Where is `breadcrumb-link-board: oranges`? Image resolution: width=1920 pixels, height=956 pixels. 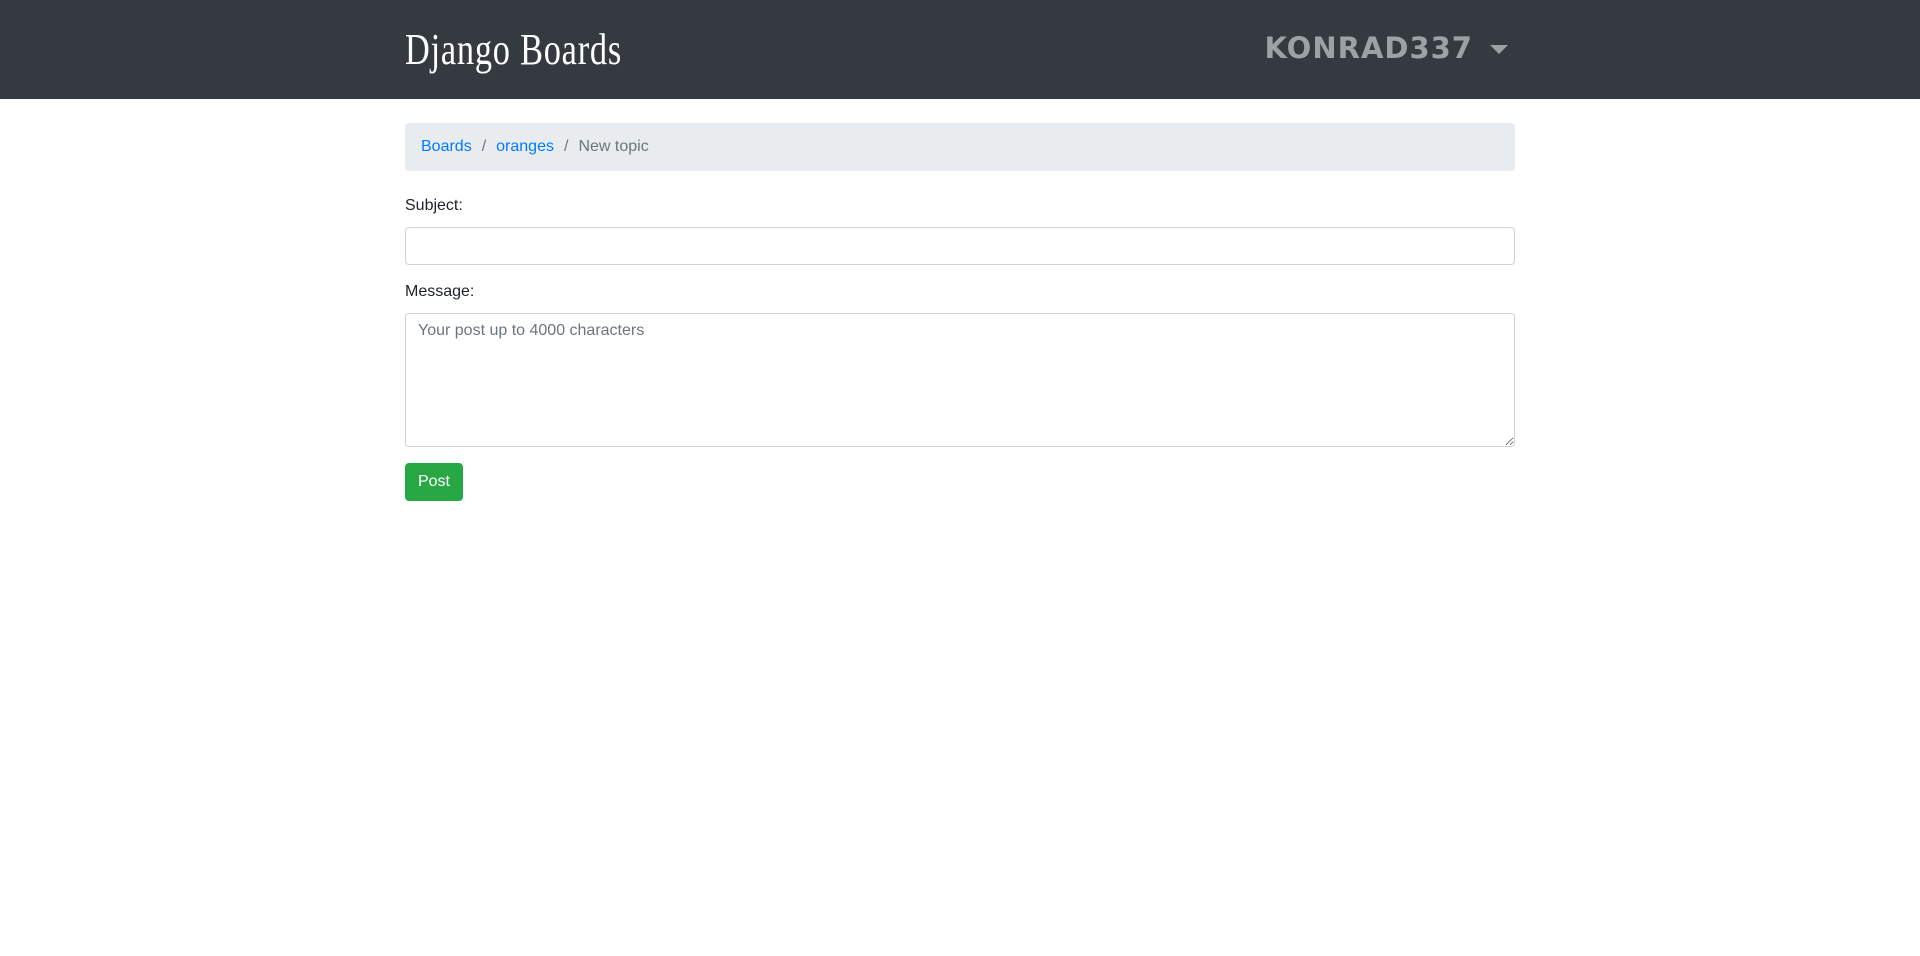 breadcrumb-link-board: oranges is located at coordinates (525, 147).